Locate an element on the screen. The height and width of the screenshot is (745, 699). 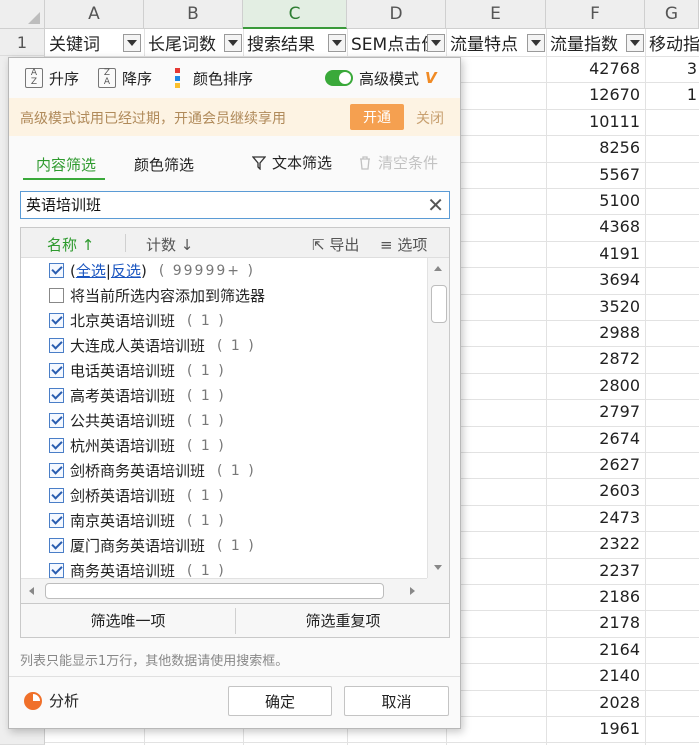
flow-index-cell: 2674 is located at coordinates (595, 439).